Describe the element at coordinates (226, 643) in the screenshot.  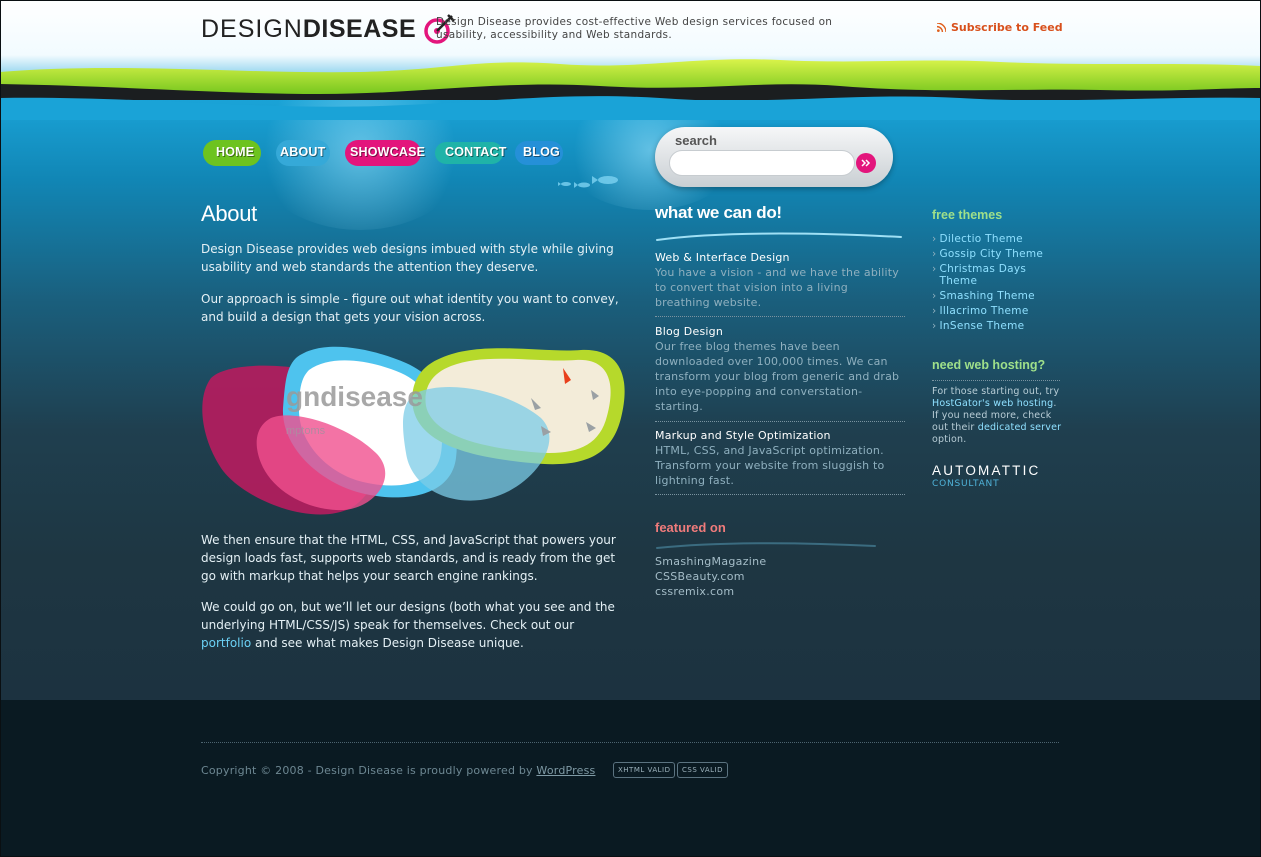
I see `portfolio-link: portfolio` at that location.